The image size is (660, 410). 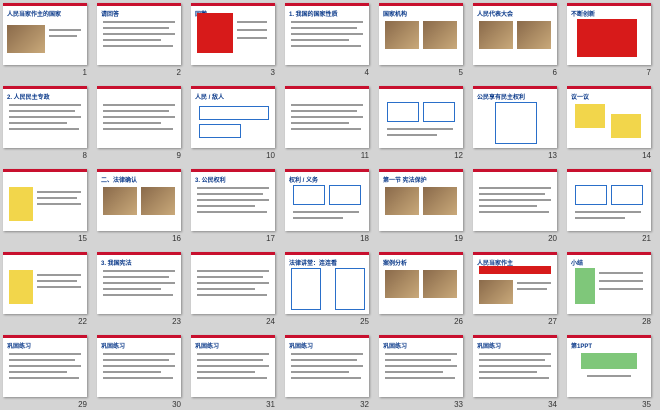 What do you see at coordinates (495, 15) in the screenshot?
I see `slide-title: 人民代表大会` at bounding box center [495, 15].